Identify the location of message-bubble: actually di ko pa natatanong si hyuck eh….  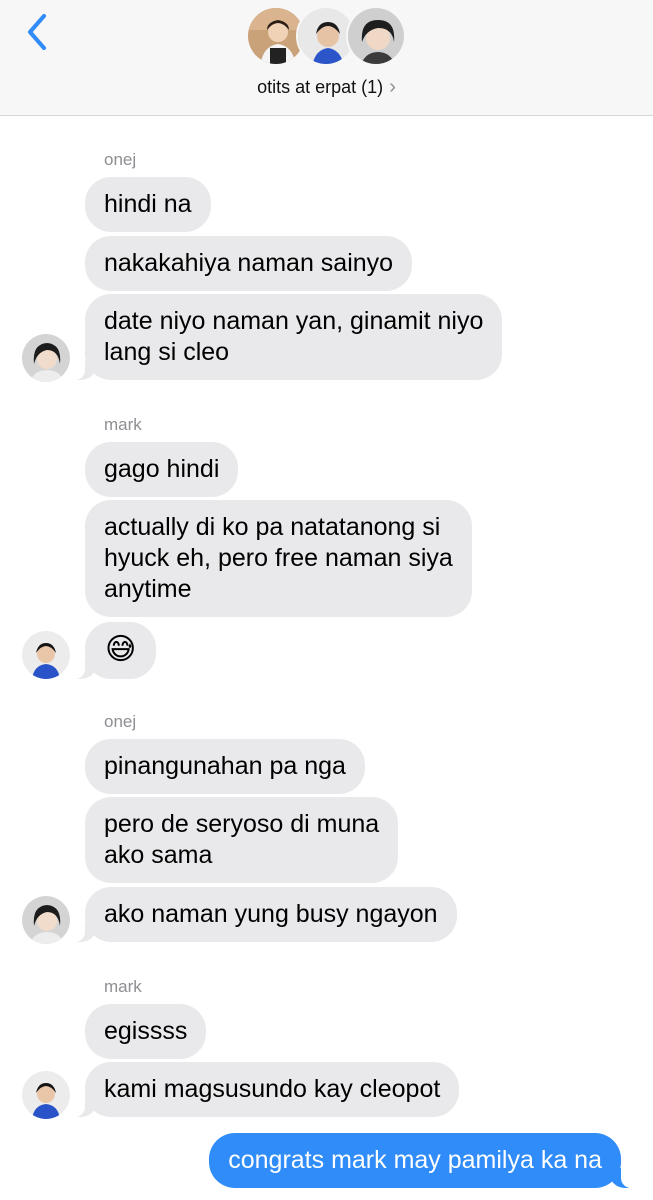
(278, 558).